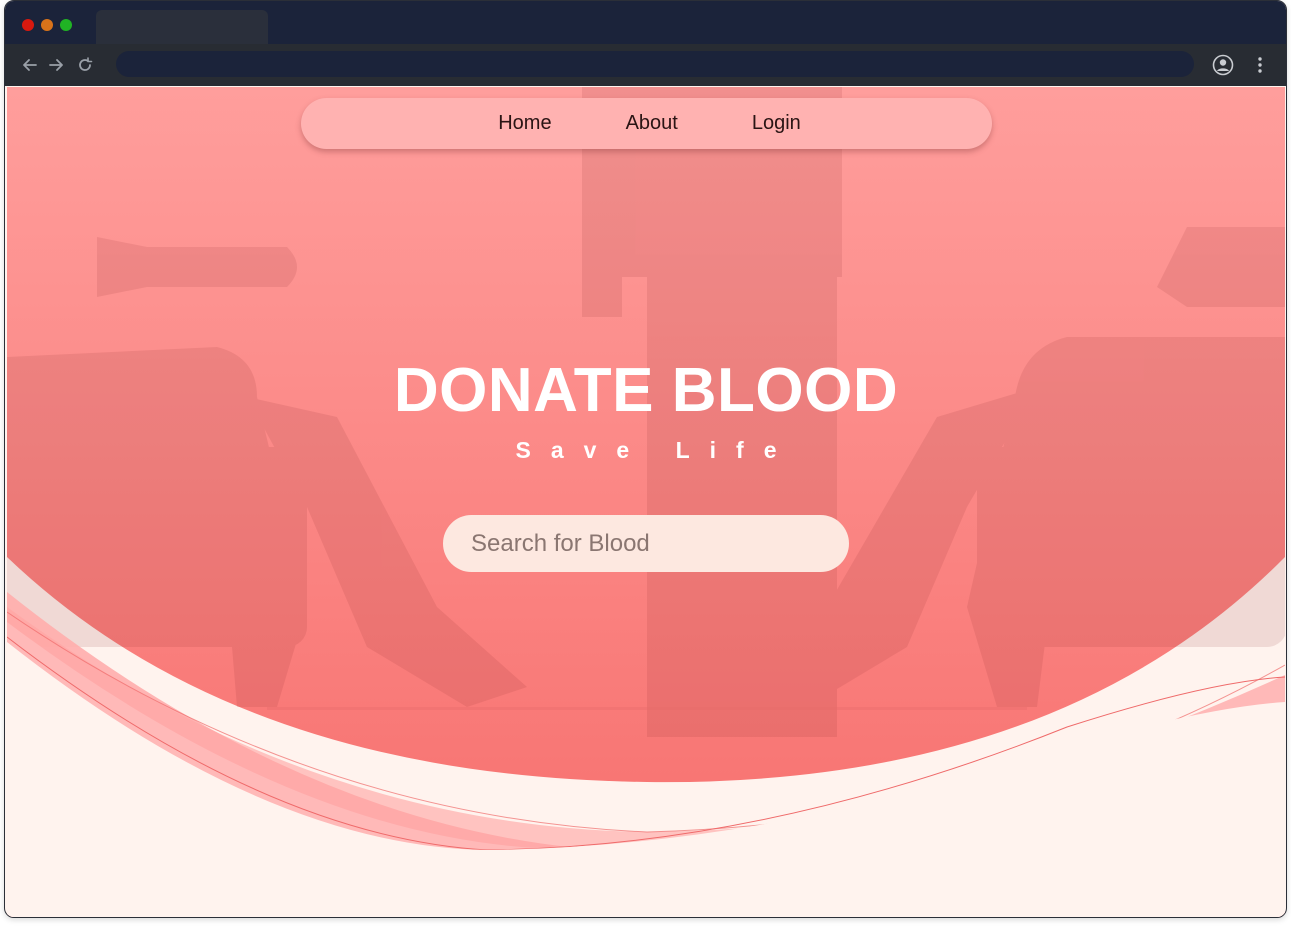 Image resolution: width=1291 pixels, height=927 pixels. What do you see at coordinates (30, 65) in the screenshot?
I see `back-arrow-icon` at bounding box center [30, 65].